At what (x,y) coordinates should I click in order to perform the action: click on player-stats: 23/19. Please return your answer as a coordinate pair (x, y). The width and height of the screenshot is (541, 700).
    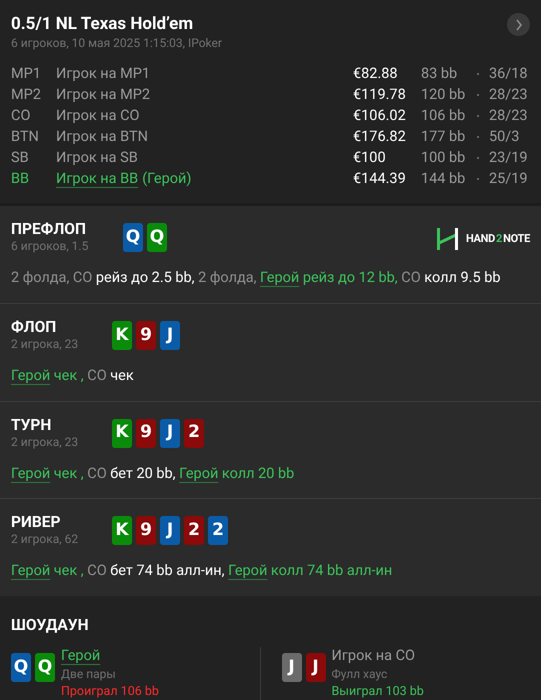
    Looking at the image, I should click on (509, 158).